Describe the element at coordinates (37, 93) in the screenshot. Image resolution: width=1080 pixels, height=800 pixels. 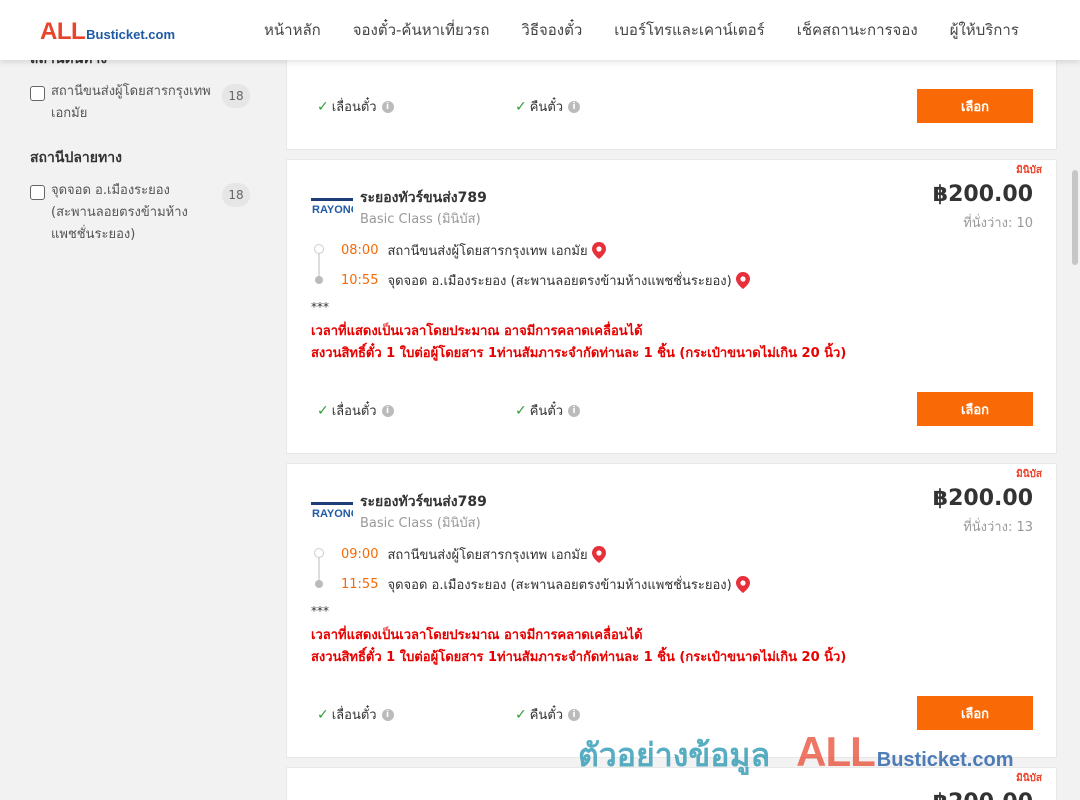
I see `origin-checkbox` at that location.